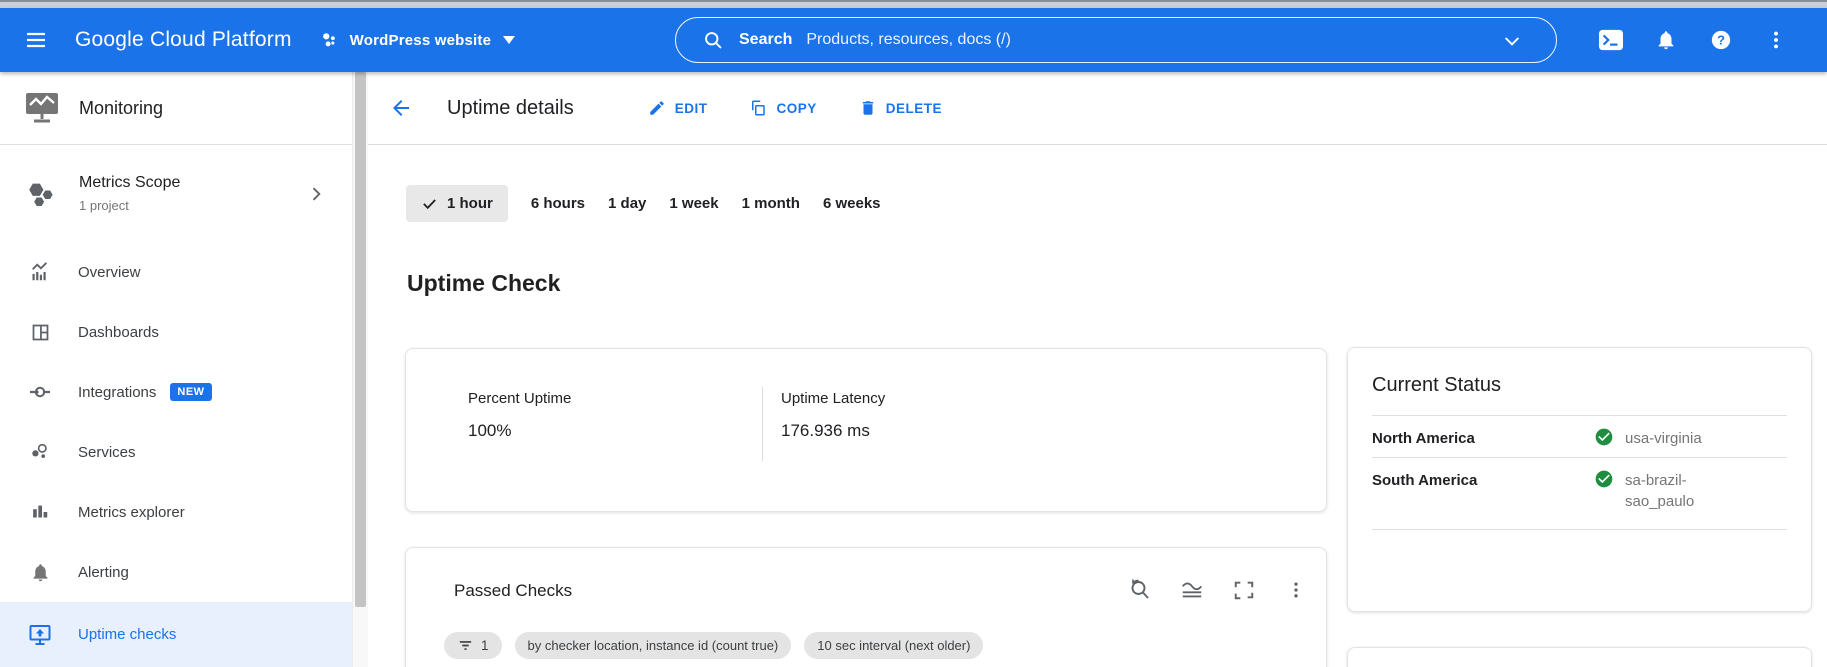 This screenshot has width=1827, height=667. What do you see at coordinates (1192, 590) in the screenshot?
I see `line-style-icon` at bounding box center [1192, 590].